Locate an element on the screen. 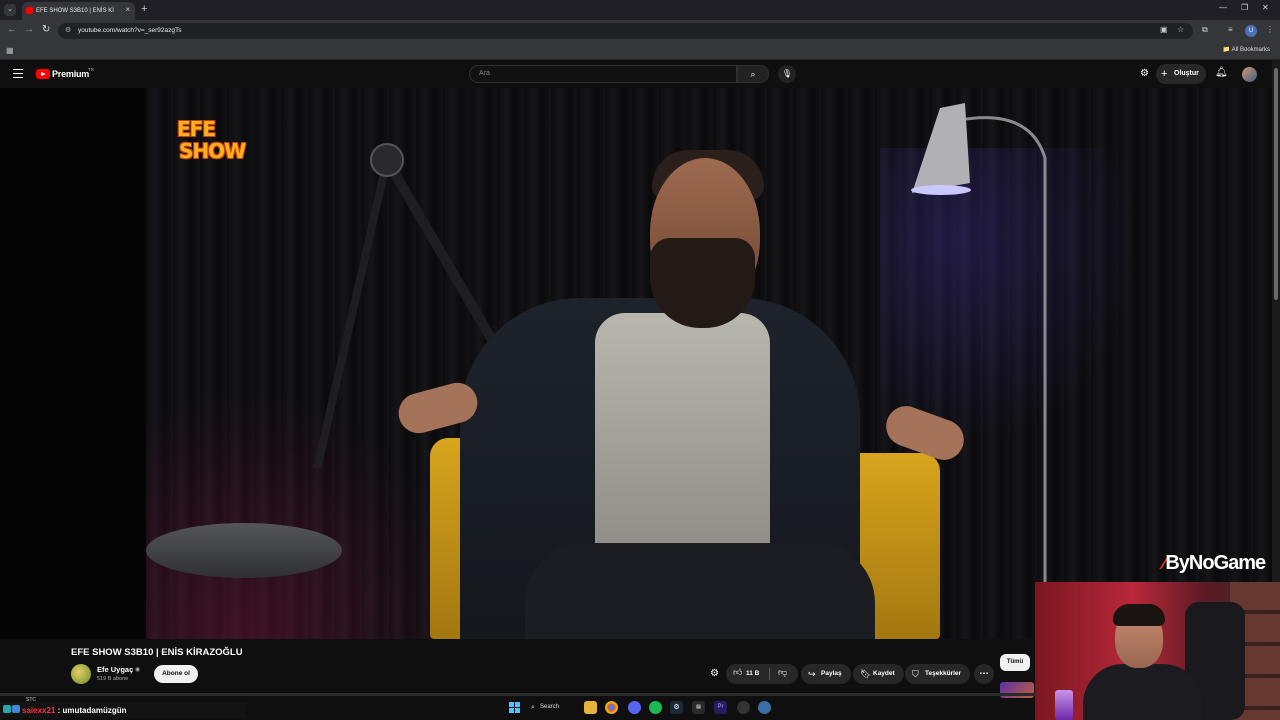 This screenshot has width=1280, height=720. taskbar-search-label: Search is located at coordinates (550, 707).